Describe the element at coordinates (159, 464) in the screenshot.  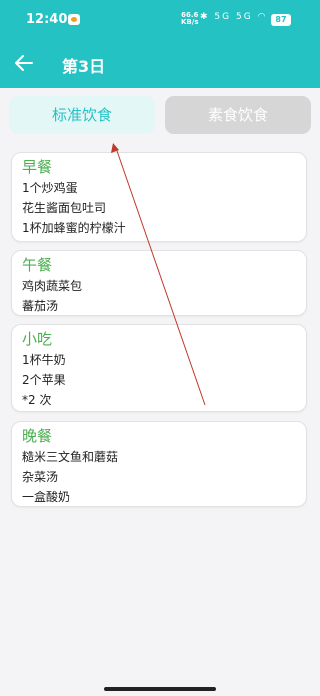
I see `meal-card-dinner: 晚餐 糙米三文鱼和蘑菇 杂菜汤 一盒酸奶` at that location.